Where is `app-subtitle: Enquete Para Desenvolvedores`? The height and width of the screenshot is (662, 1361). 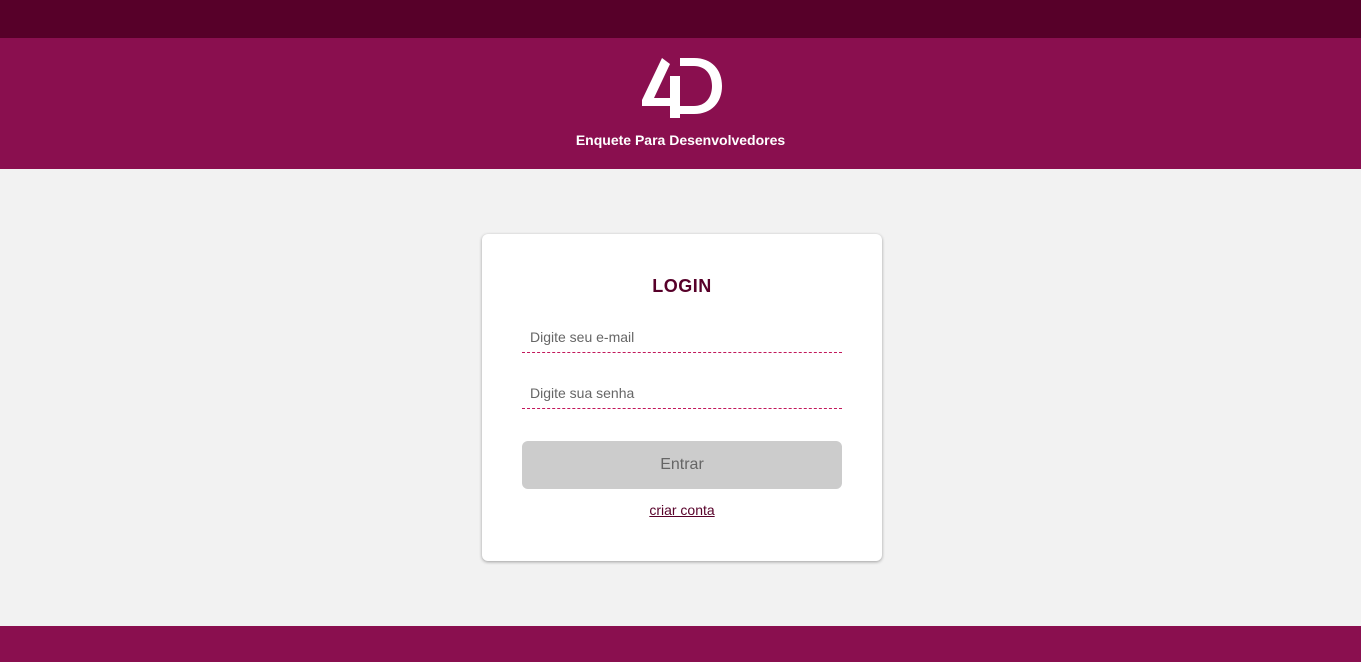
app-subtitle: Enquete Para Desenvolvedores is located at coordinates (680, 140).